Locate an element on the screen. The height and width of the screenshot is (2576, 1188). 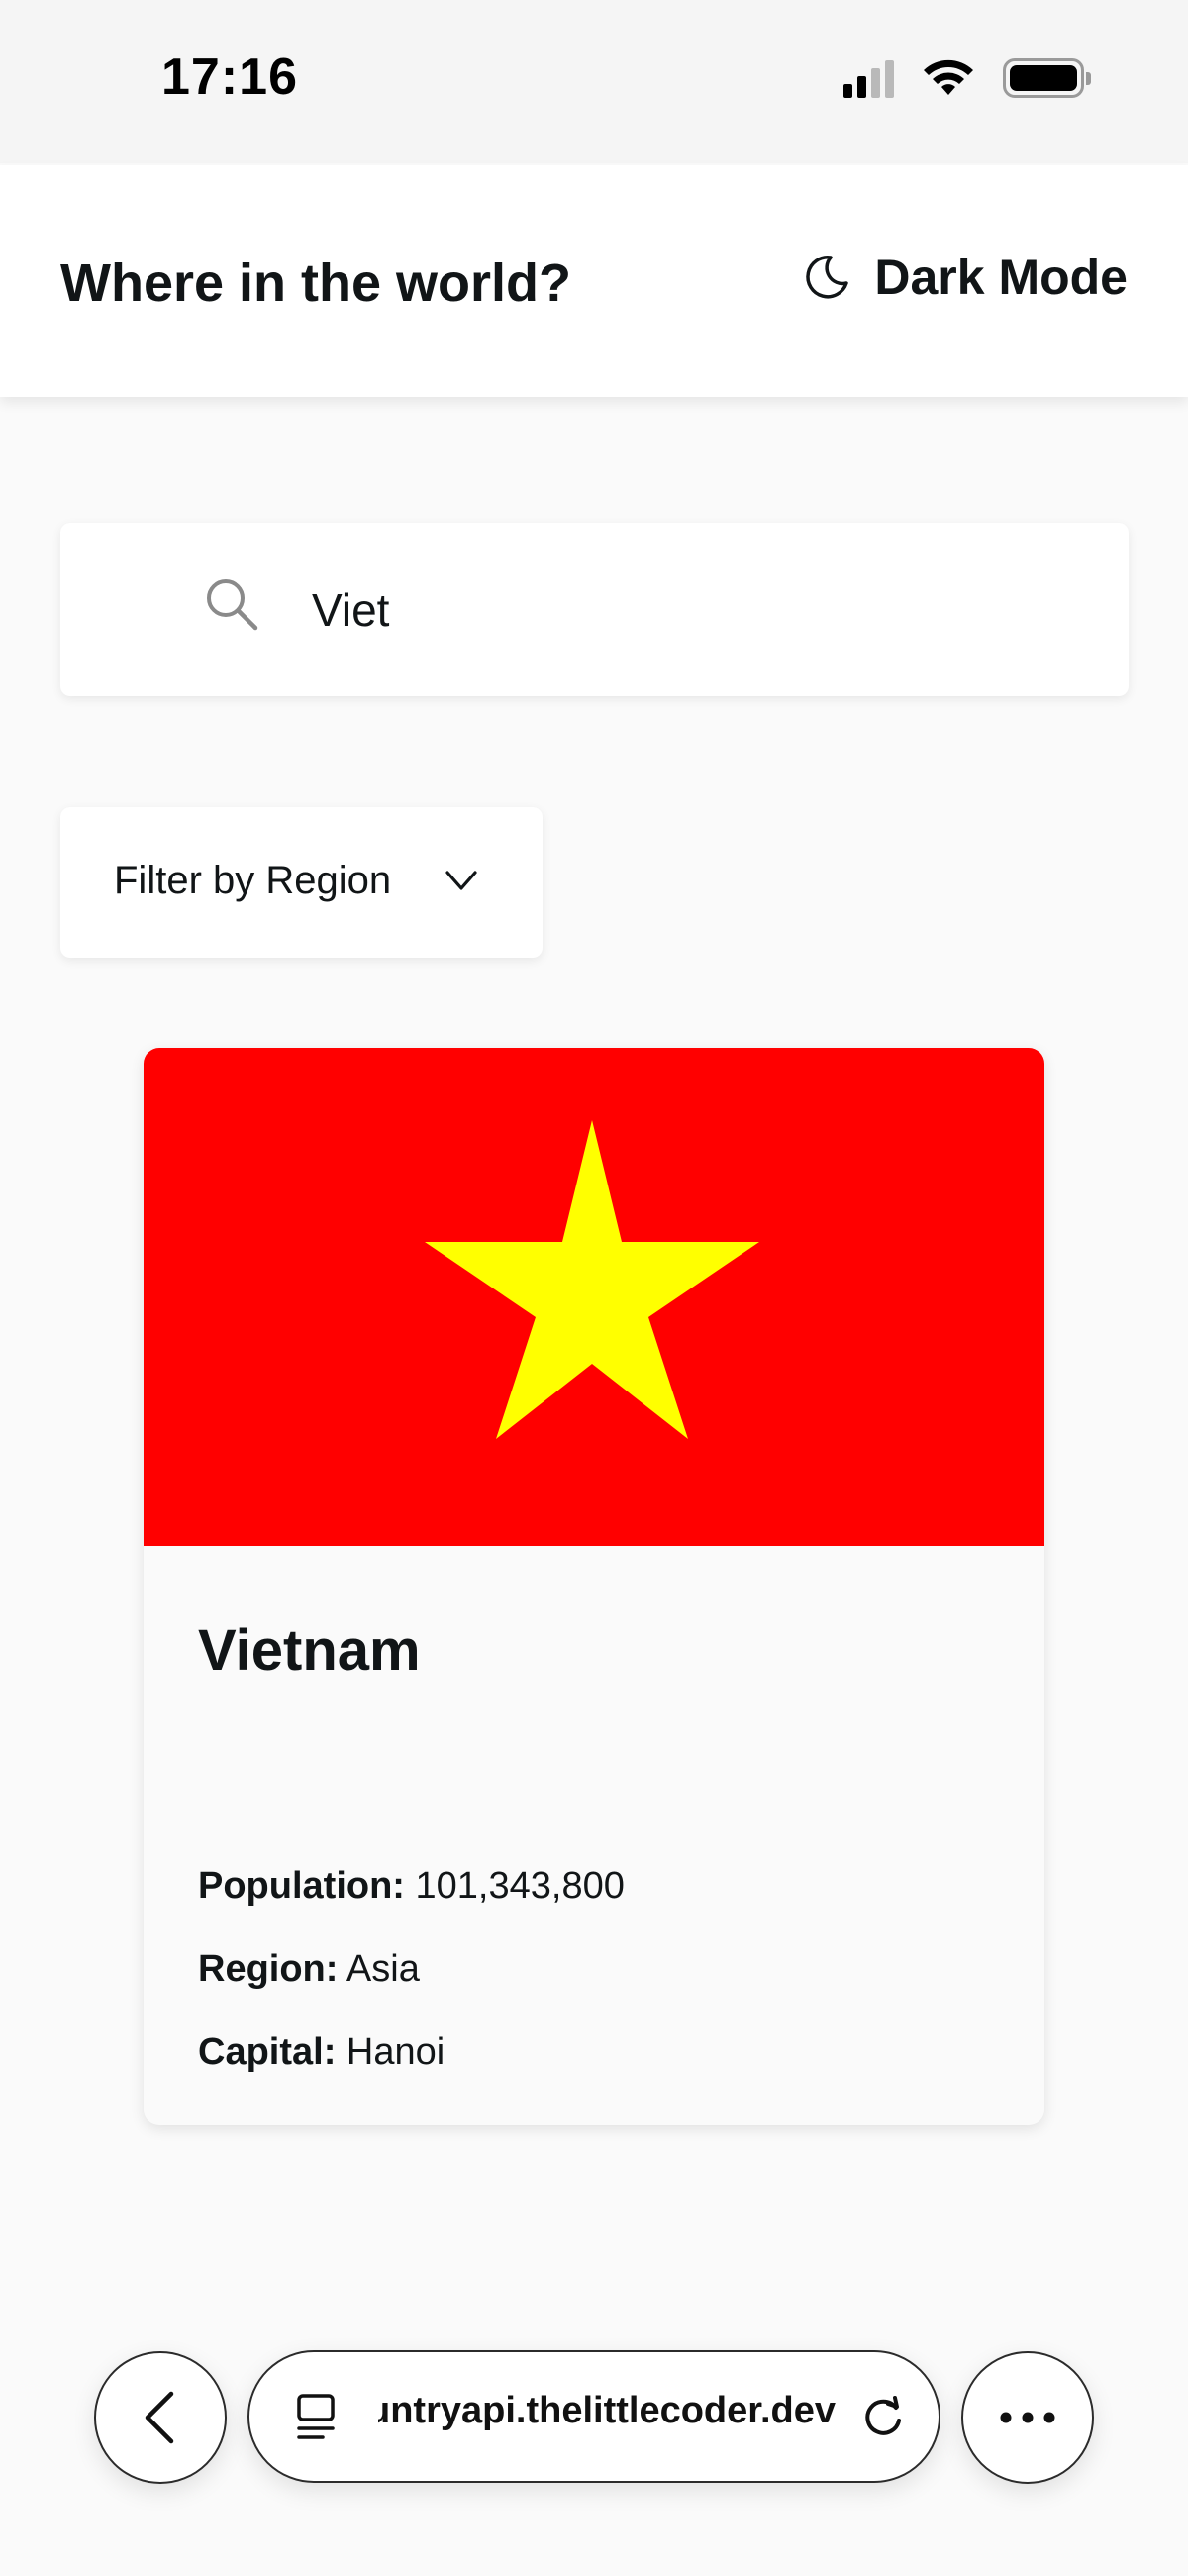
address-bar: countryapi.thelittlecoder.dev is located at coordinates (594, 2416).